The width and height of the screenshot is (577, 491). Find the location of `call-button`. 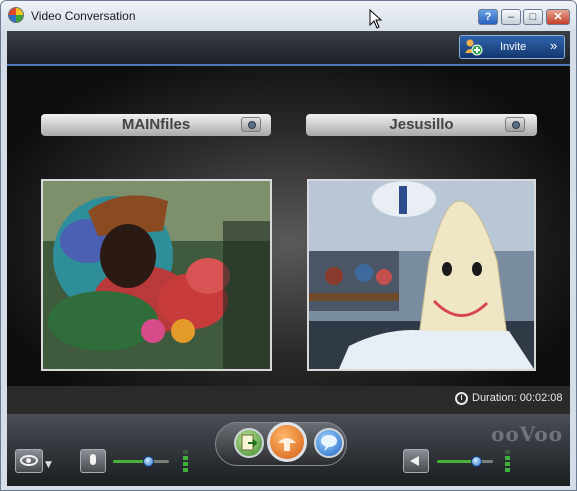

call-button is located at coordinates (287, 442).